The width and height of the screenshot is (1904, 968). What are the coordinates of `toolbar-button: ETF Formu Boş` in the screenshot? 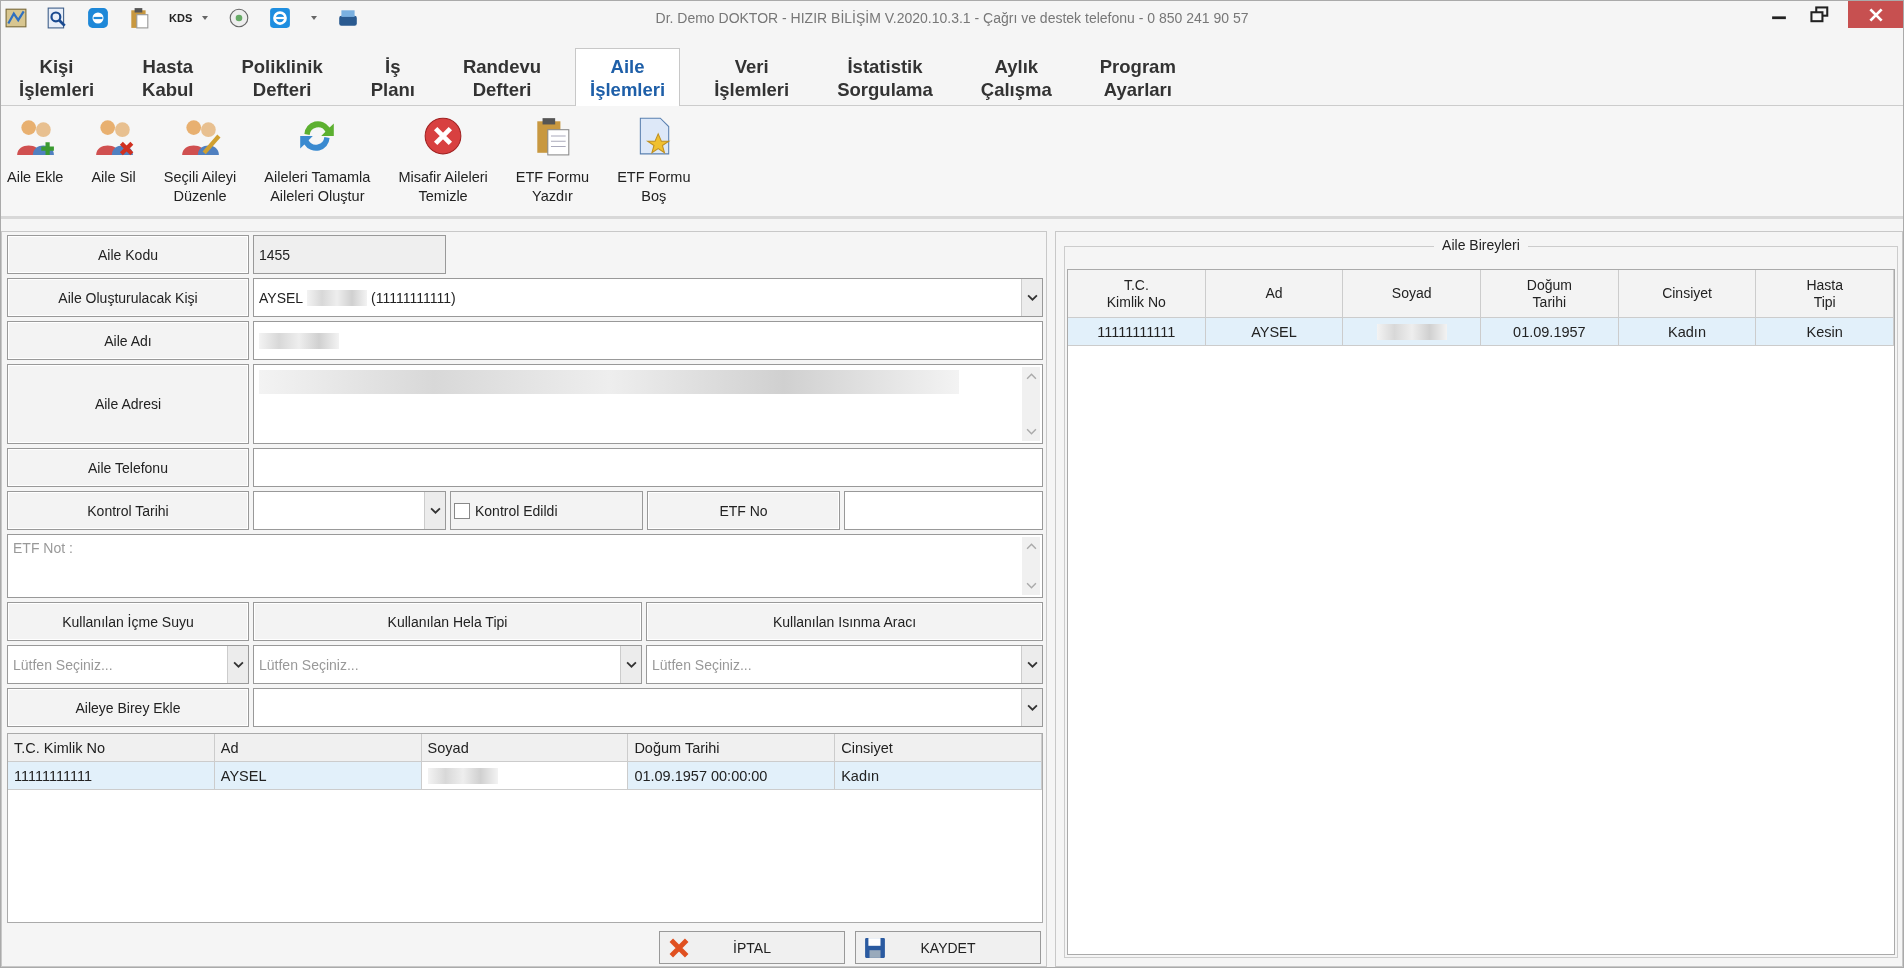 It's located at (654, 161).